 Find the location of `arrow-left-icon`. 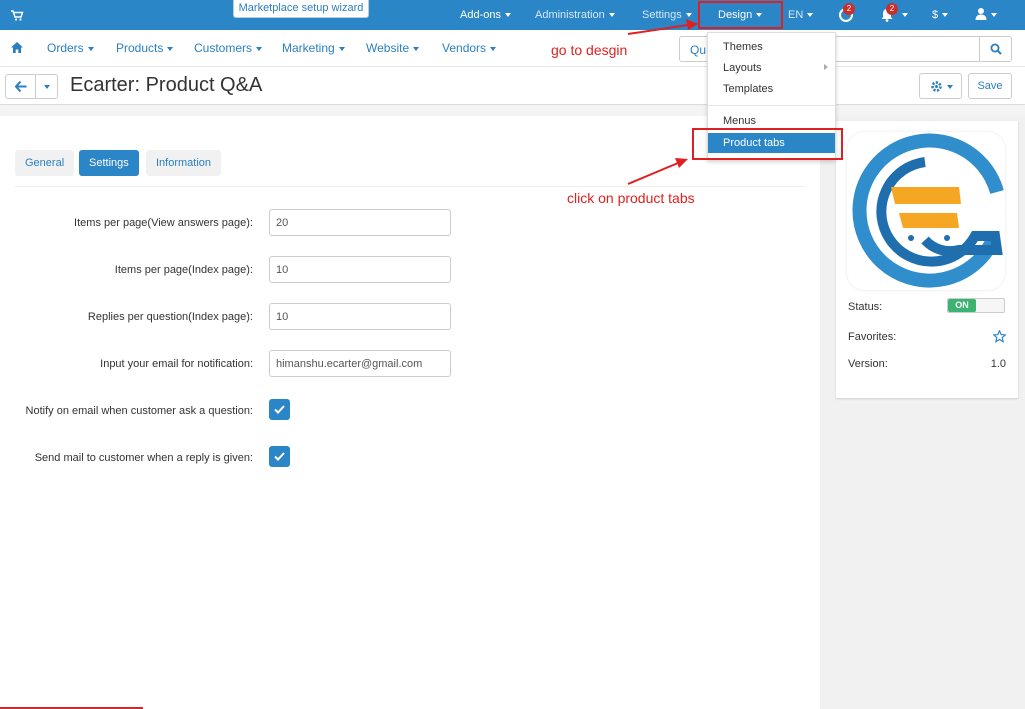

arrow-left-icon is located at coordinates (21, 86).